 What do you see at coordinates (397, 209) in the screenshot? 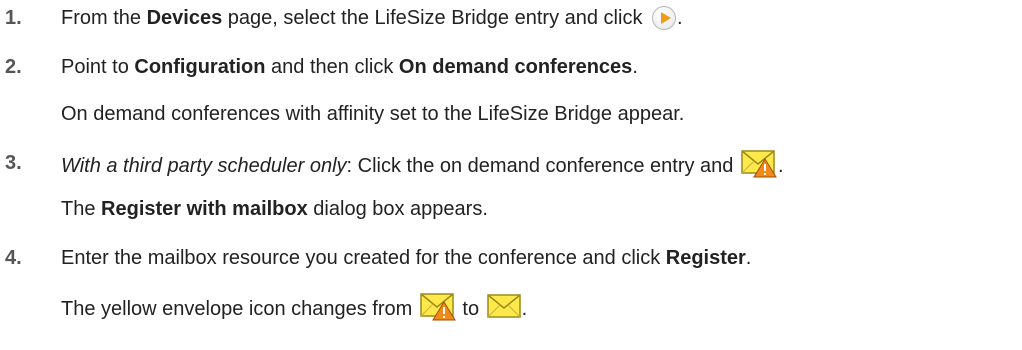
I see `step-text-part: dialog box appears.` at bounding box center [397, 209].